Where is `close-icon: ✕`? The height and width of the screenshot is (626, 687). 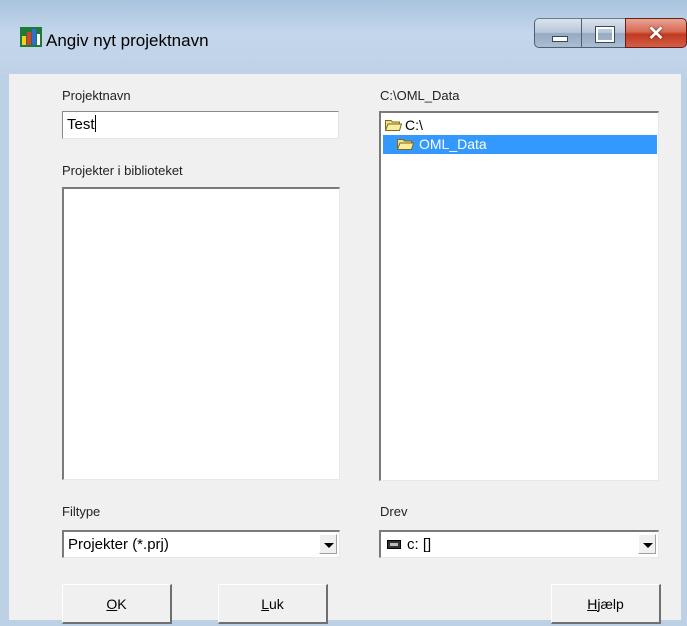
close-icon: ✕ is located at coordinates (656, 34).